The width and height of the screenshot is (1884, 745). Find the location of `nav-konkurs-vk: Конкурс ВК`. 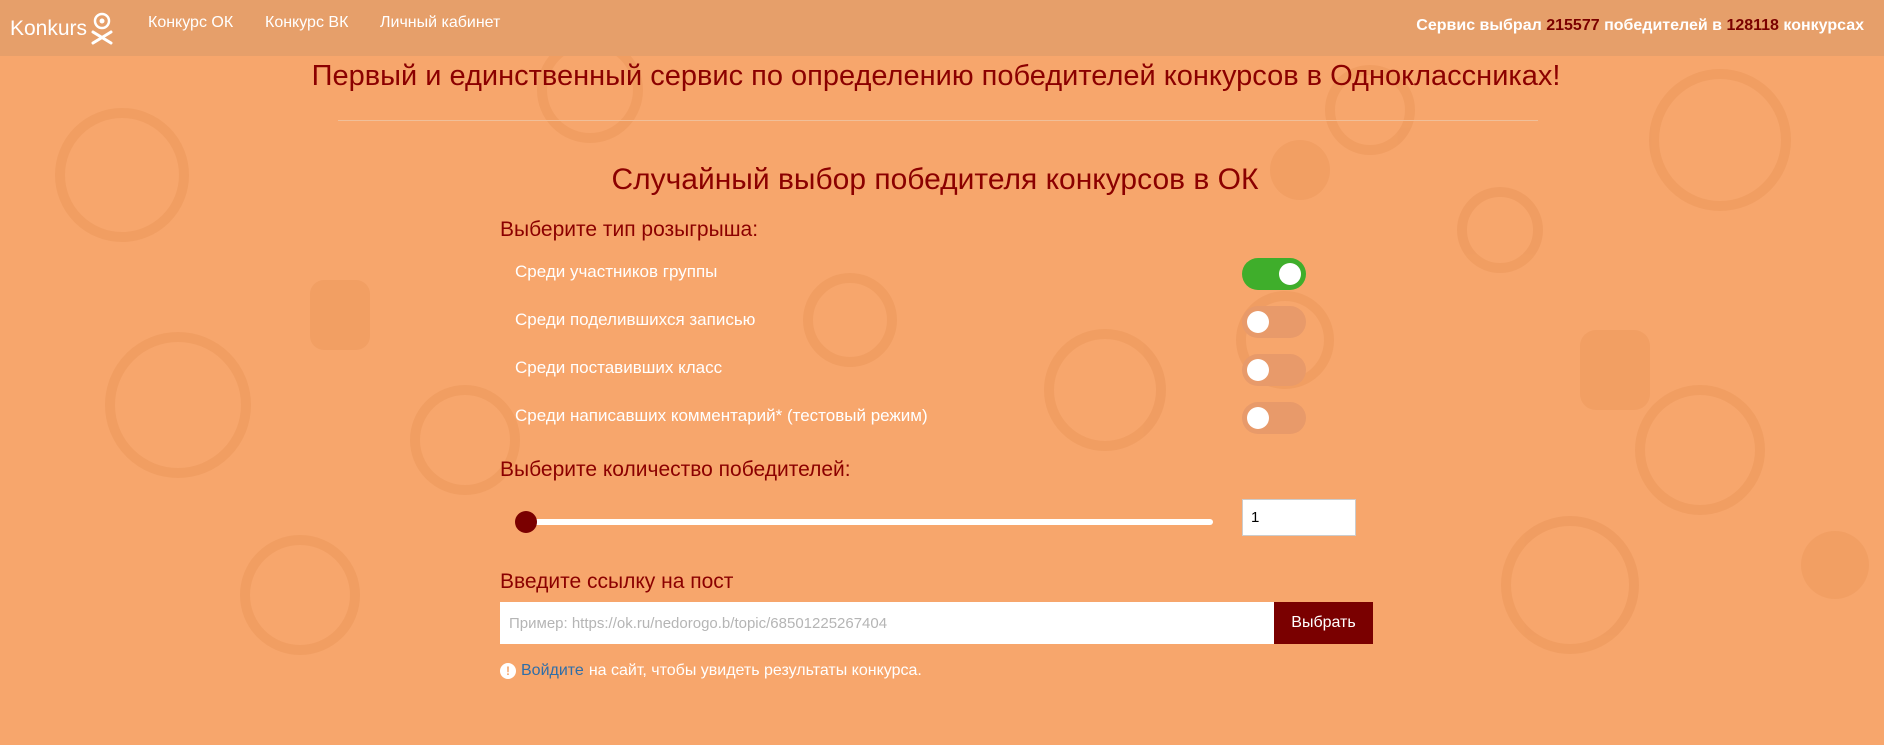

nav-konkurs-vk: Конкурс ВК is located at coordinates (306, 23).